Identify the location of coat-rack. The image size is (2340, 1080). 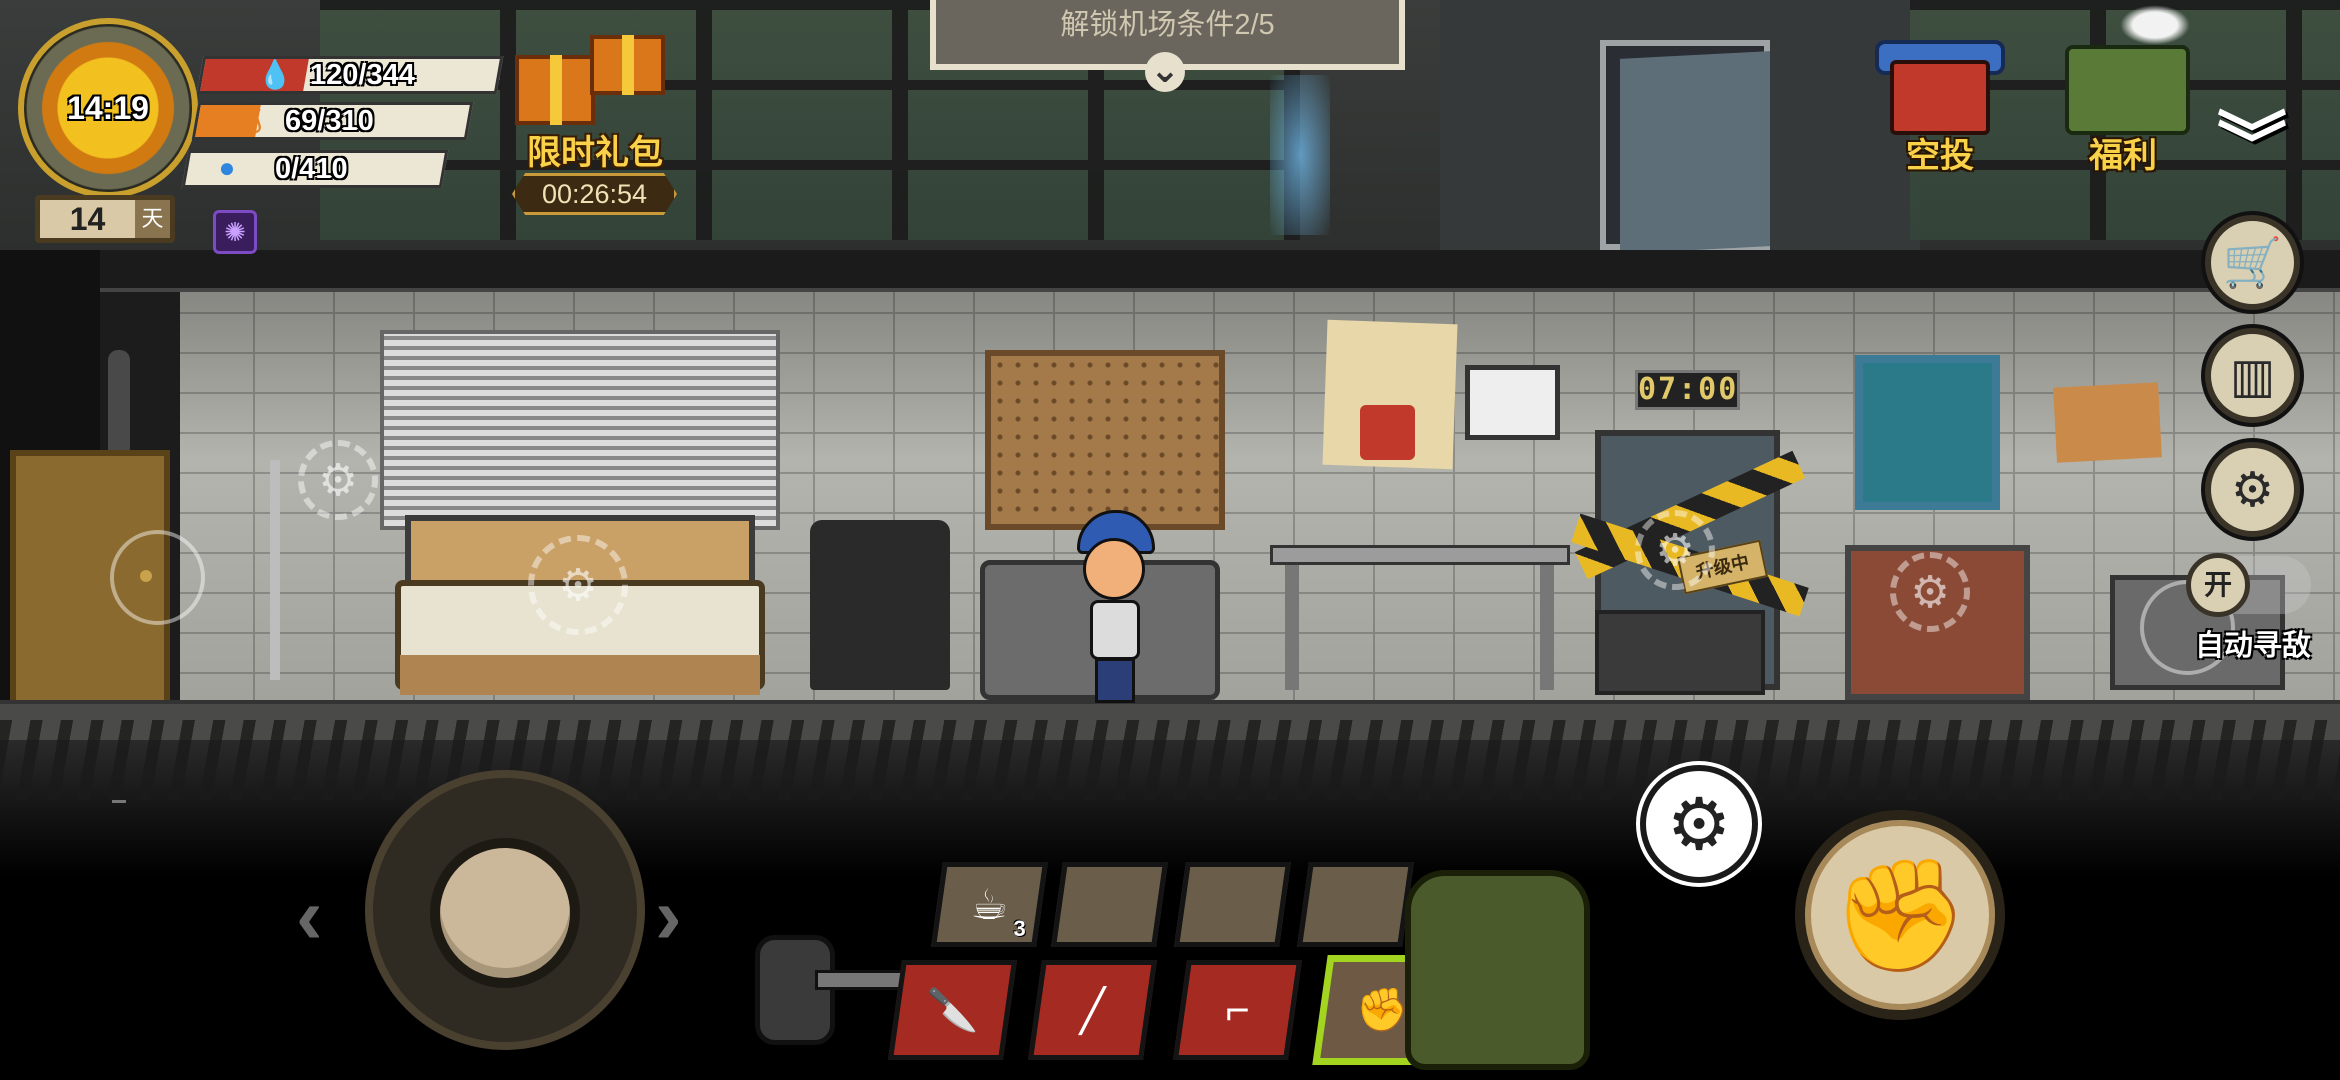
(275, 570).